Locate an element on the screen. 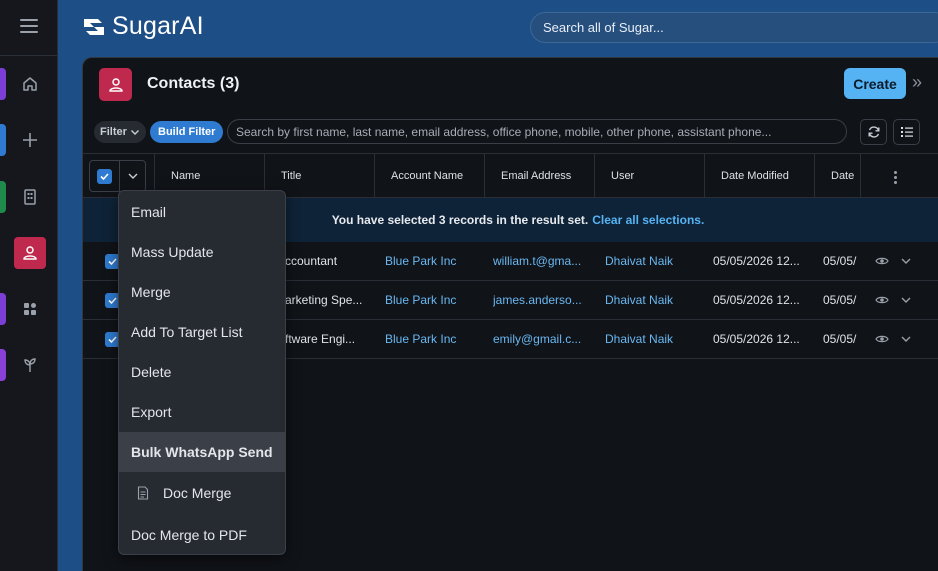 The height and width of the screenshot is (571, 938). menu-item-mass-update: Mass Update is located at coordinates (202, 252).